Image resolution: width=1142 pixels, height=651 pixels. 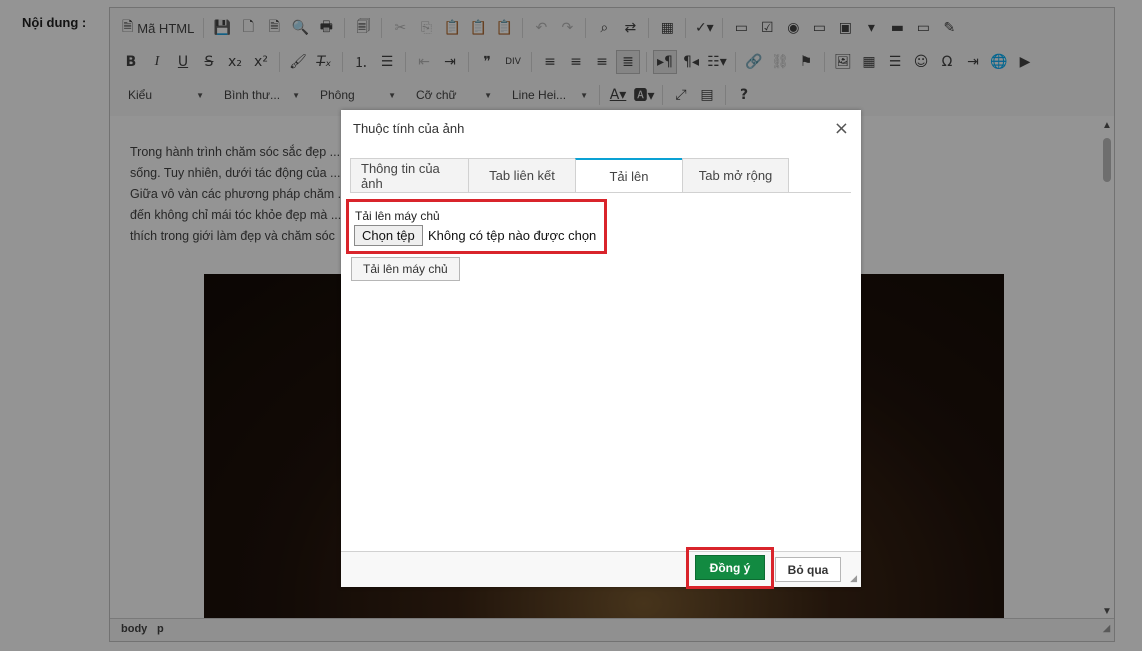 What do you see at coordinates (522, 175) in the screenshot?
I see `tab-link: Tab liên kết` at bounding box center [522, 175].